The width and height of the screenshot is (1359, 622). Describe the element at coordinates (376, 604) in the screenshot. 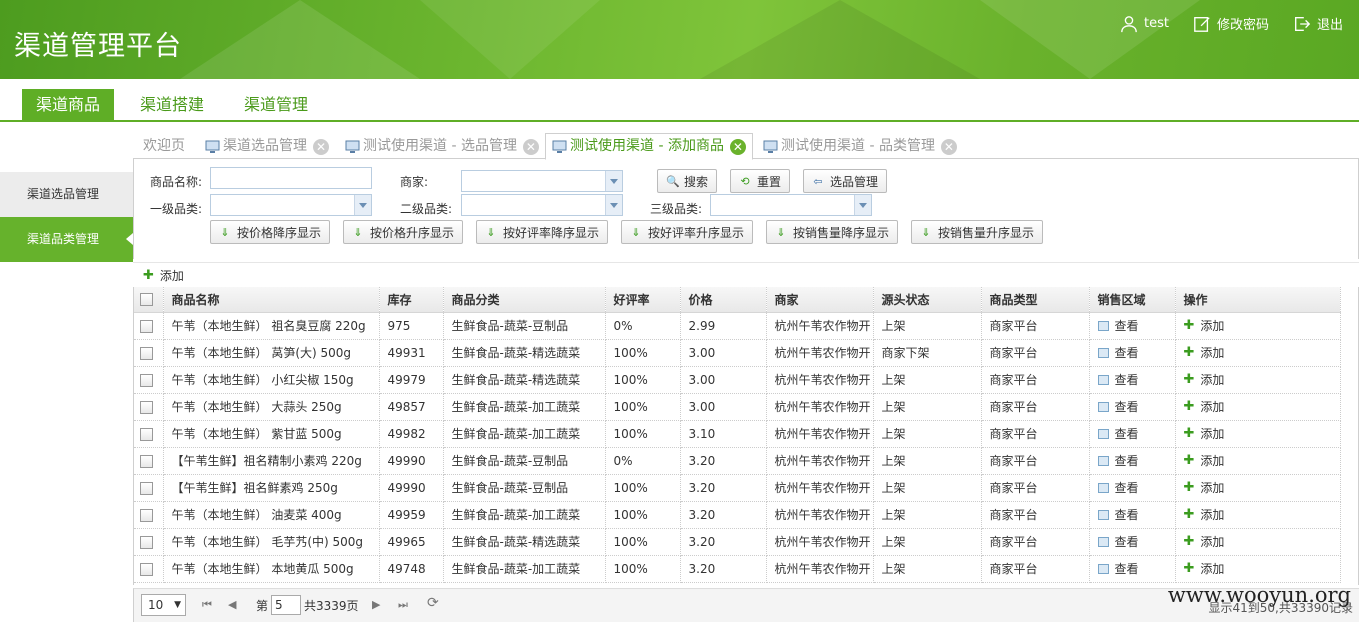

I see `next-page-icon: ▶` at that location.